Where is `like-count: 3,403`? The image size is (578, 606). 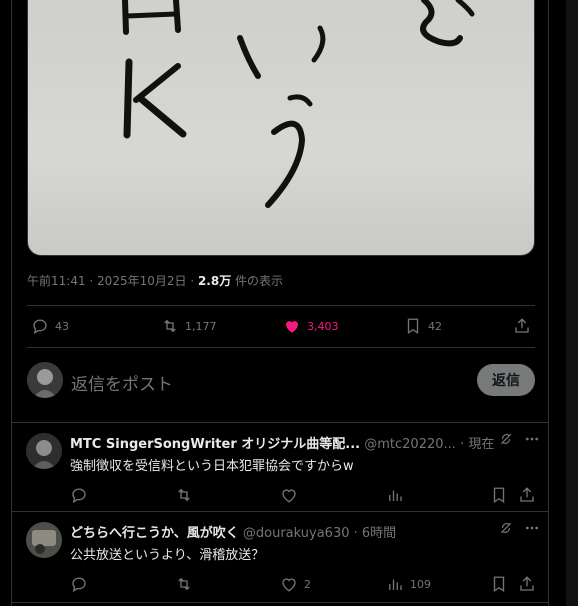 like-count: 3,403 is located at coordinates (323, 326).